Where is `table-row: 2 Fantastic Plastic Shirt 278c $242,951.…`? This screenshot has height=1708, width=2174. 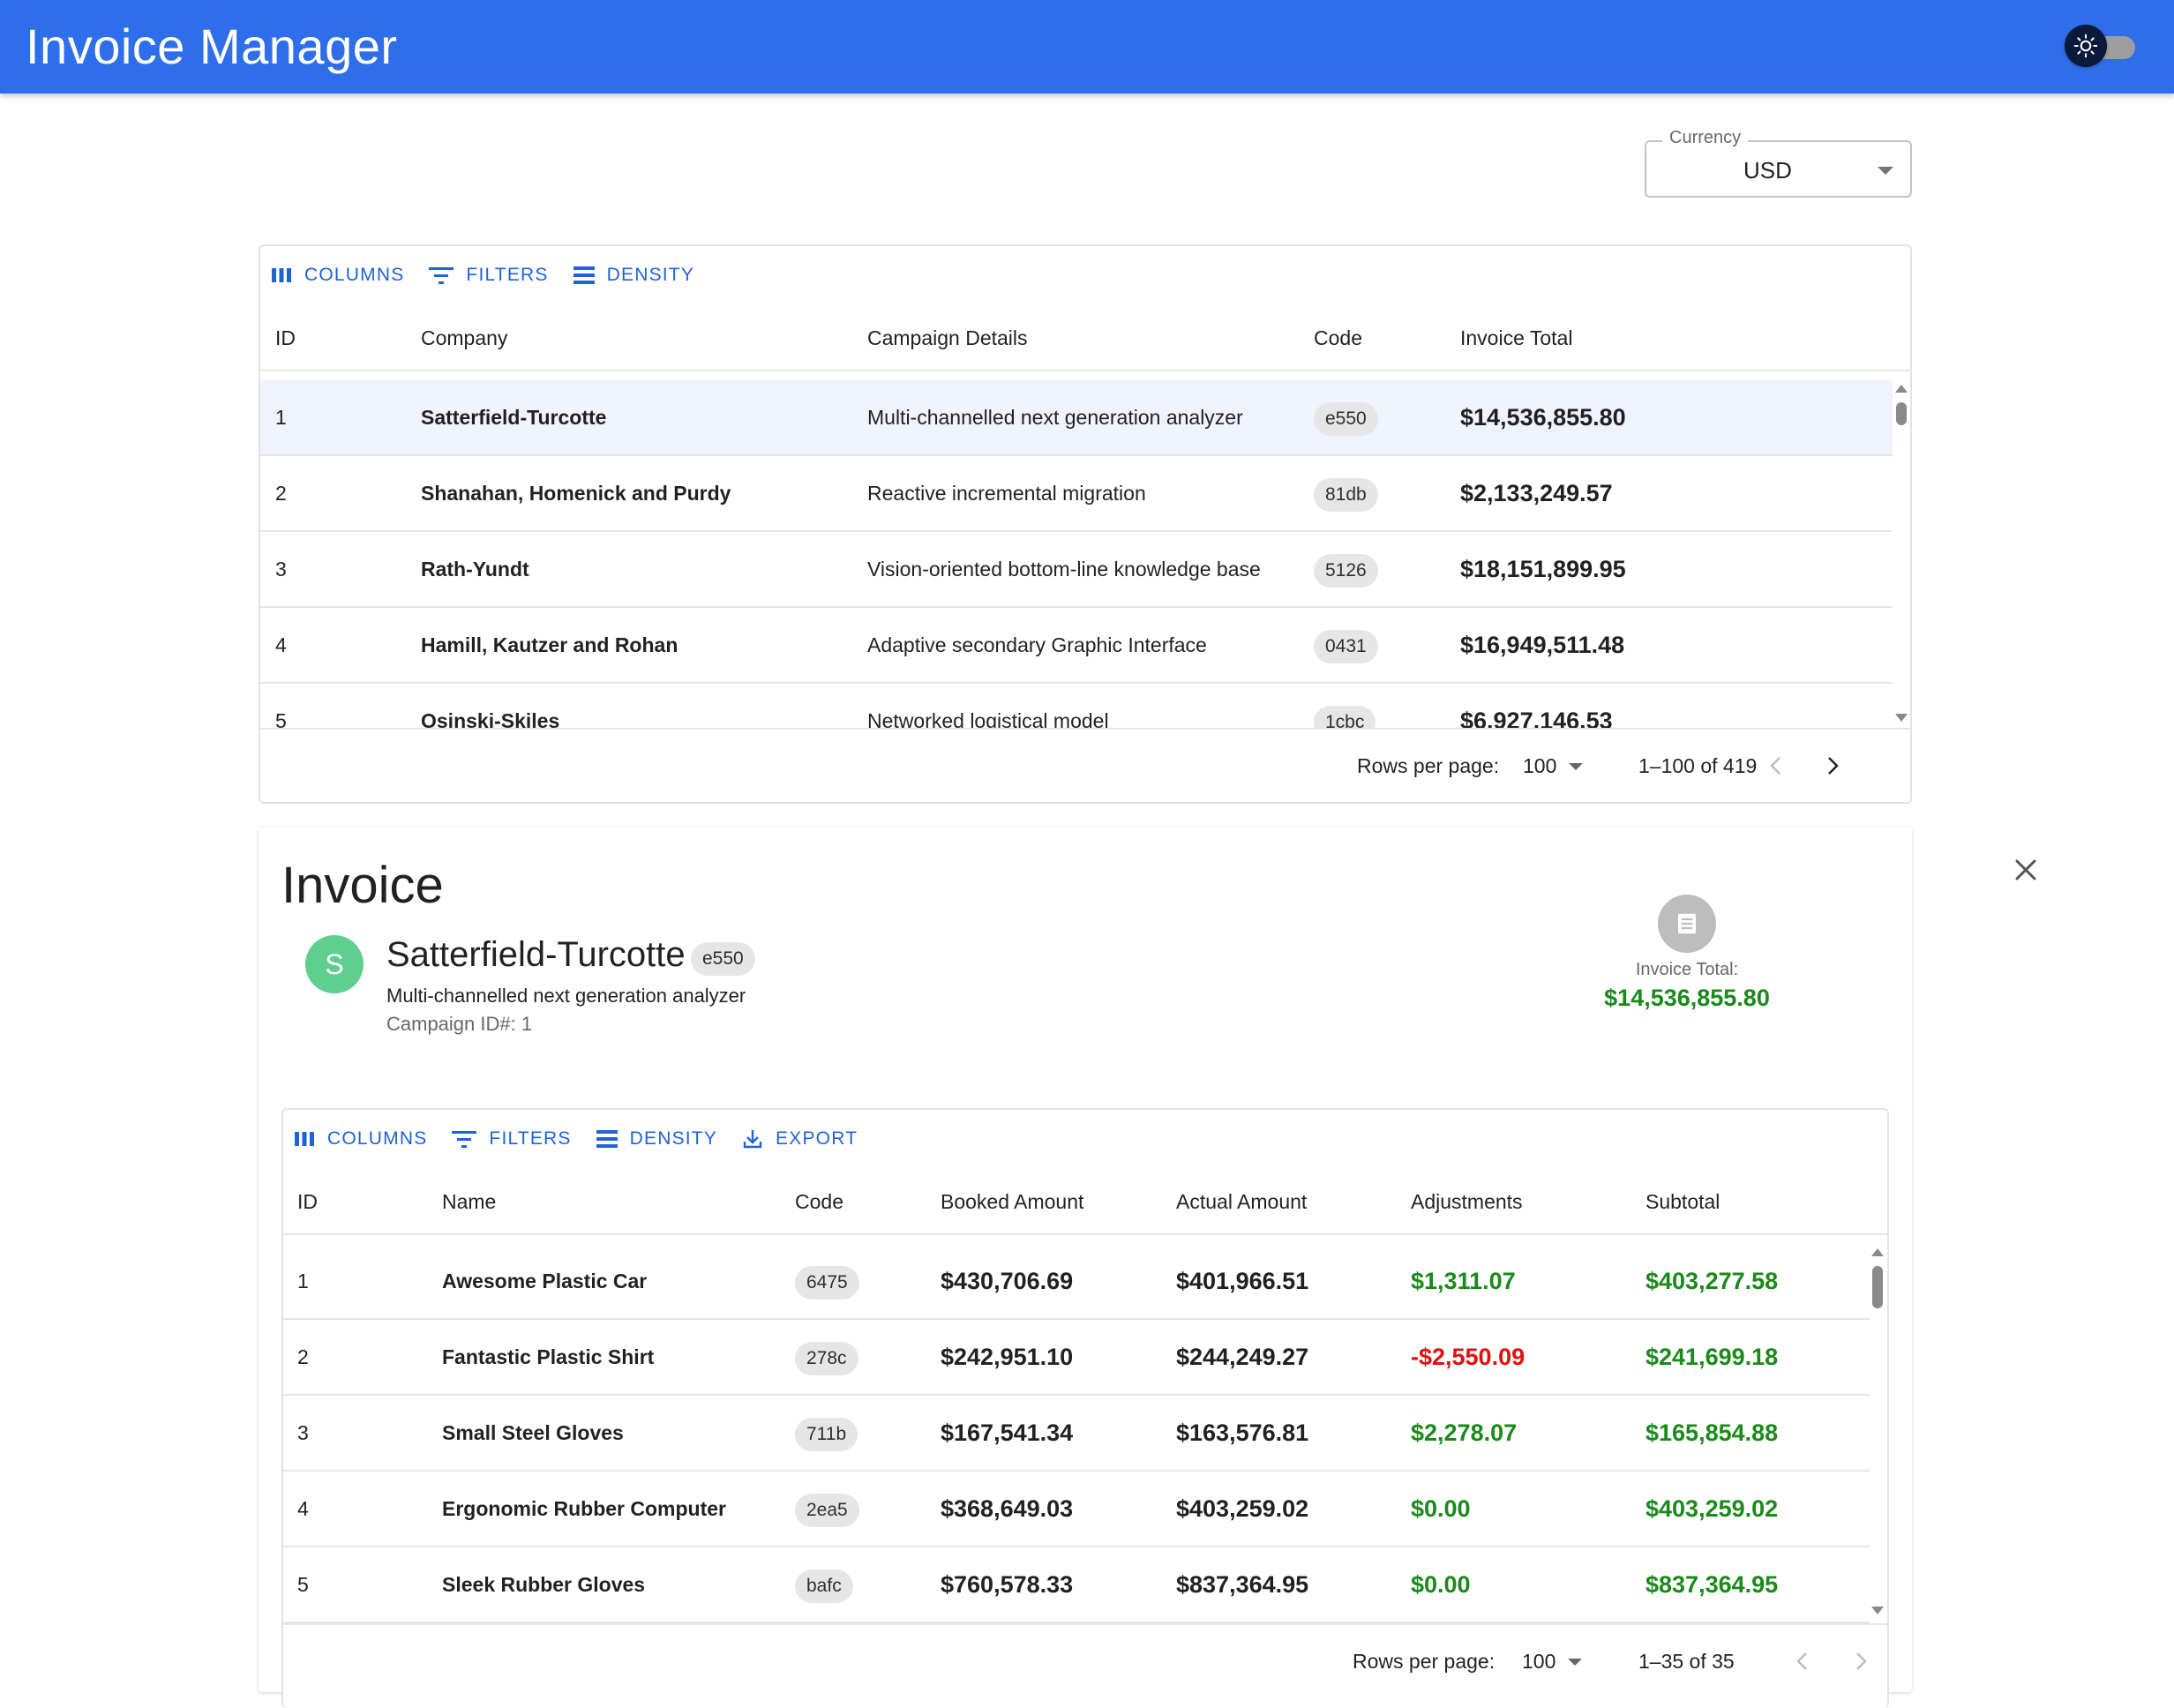
table-row: 2 Fantastic Plastic Shirt 278c $242,951.… is located at coordinates (1076, 1358).